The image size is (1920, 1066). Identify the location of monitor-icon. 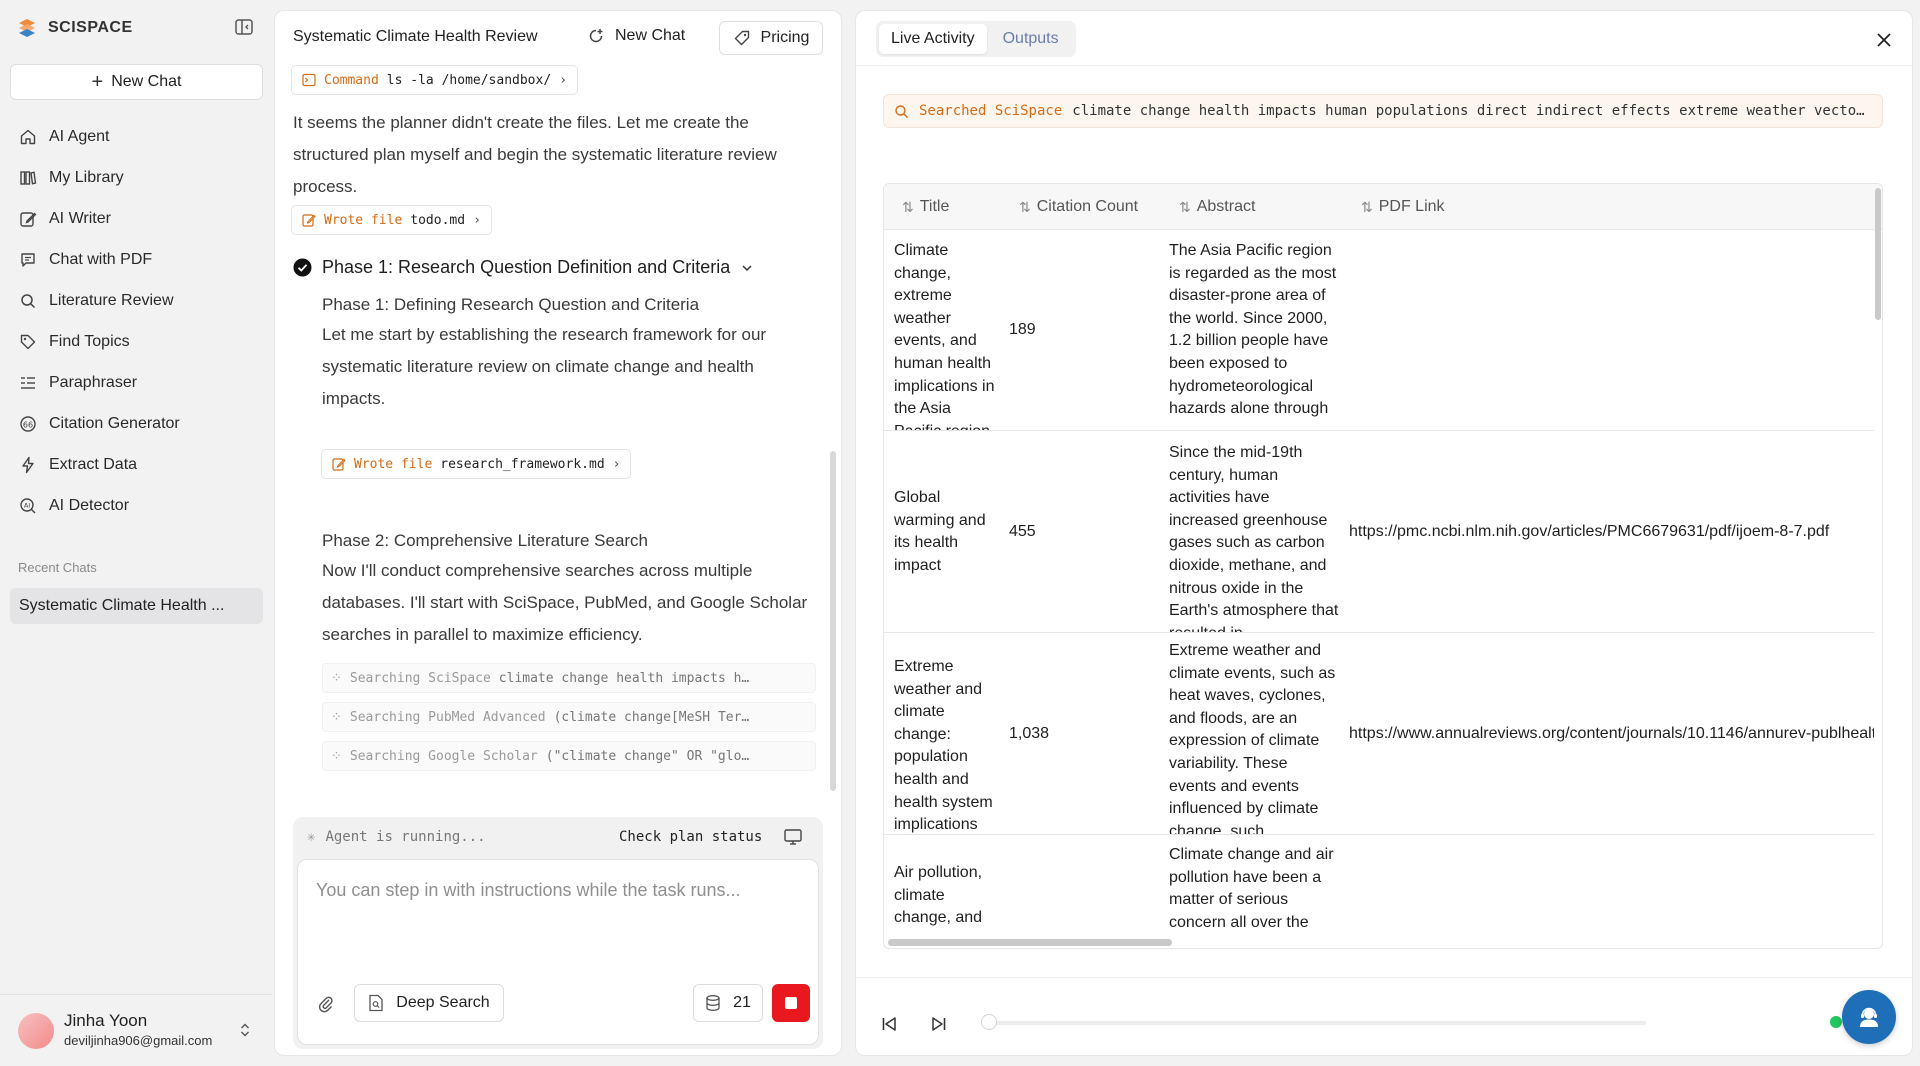
(793, 837).